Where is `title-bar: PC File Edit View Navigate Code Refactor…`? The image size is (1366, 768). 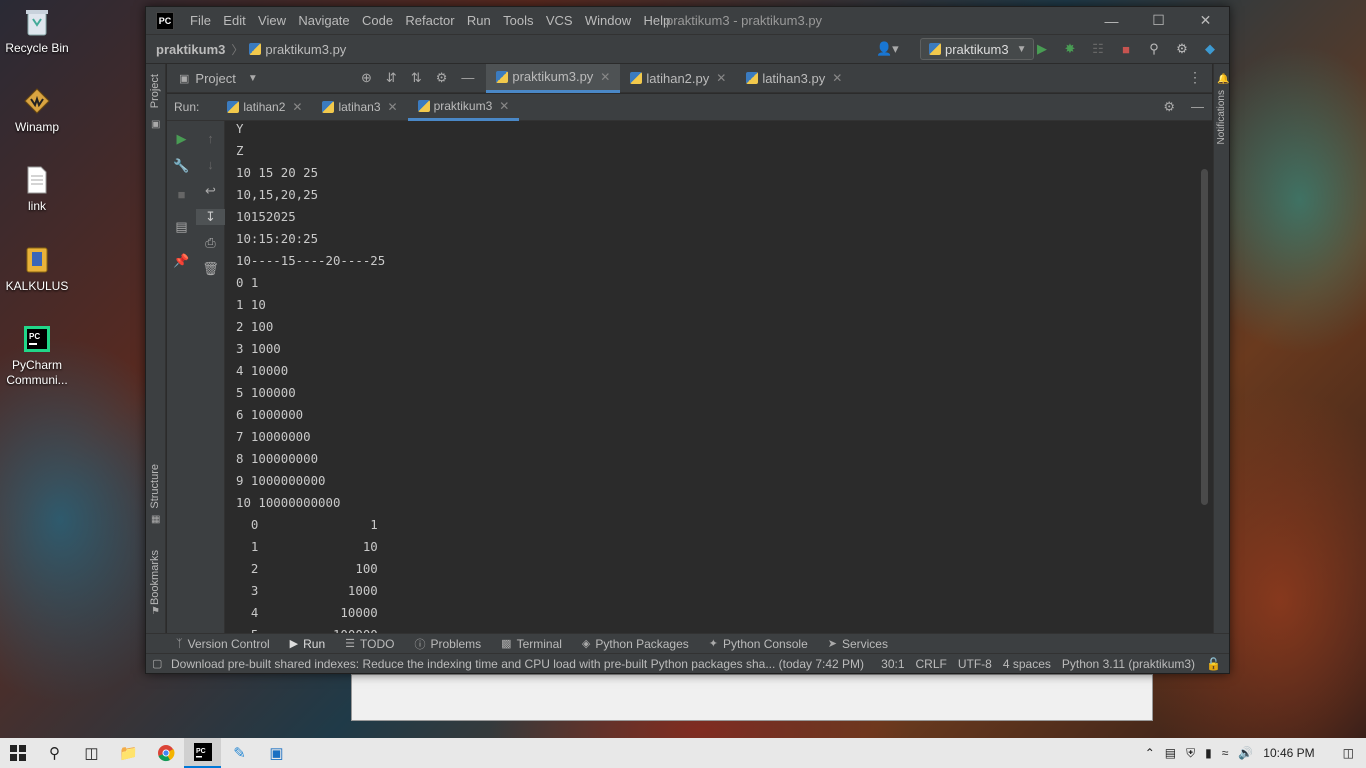
title-bar: PC File Edit View Navigate Code Refactor… is located at coordinates (687, 20).